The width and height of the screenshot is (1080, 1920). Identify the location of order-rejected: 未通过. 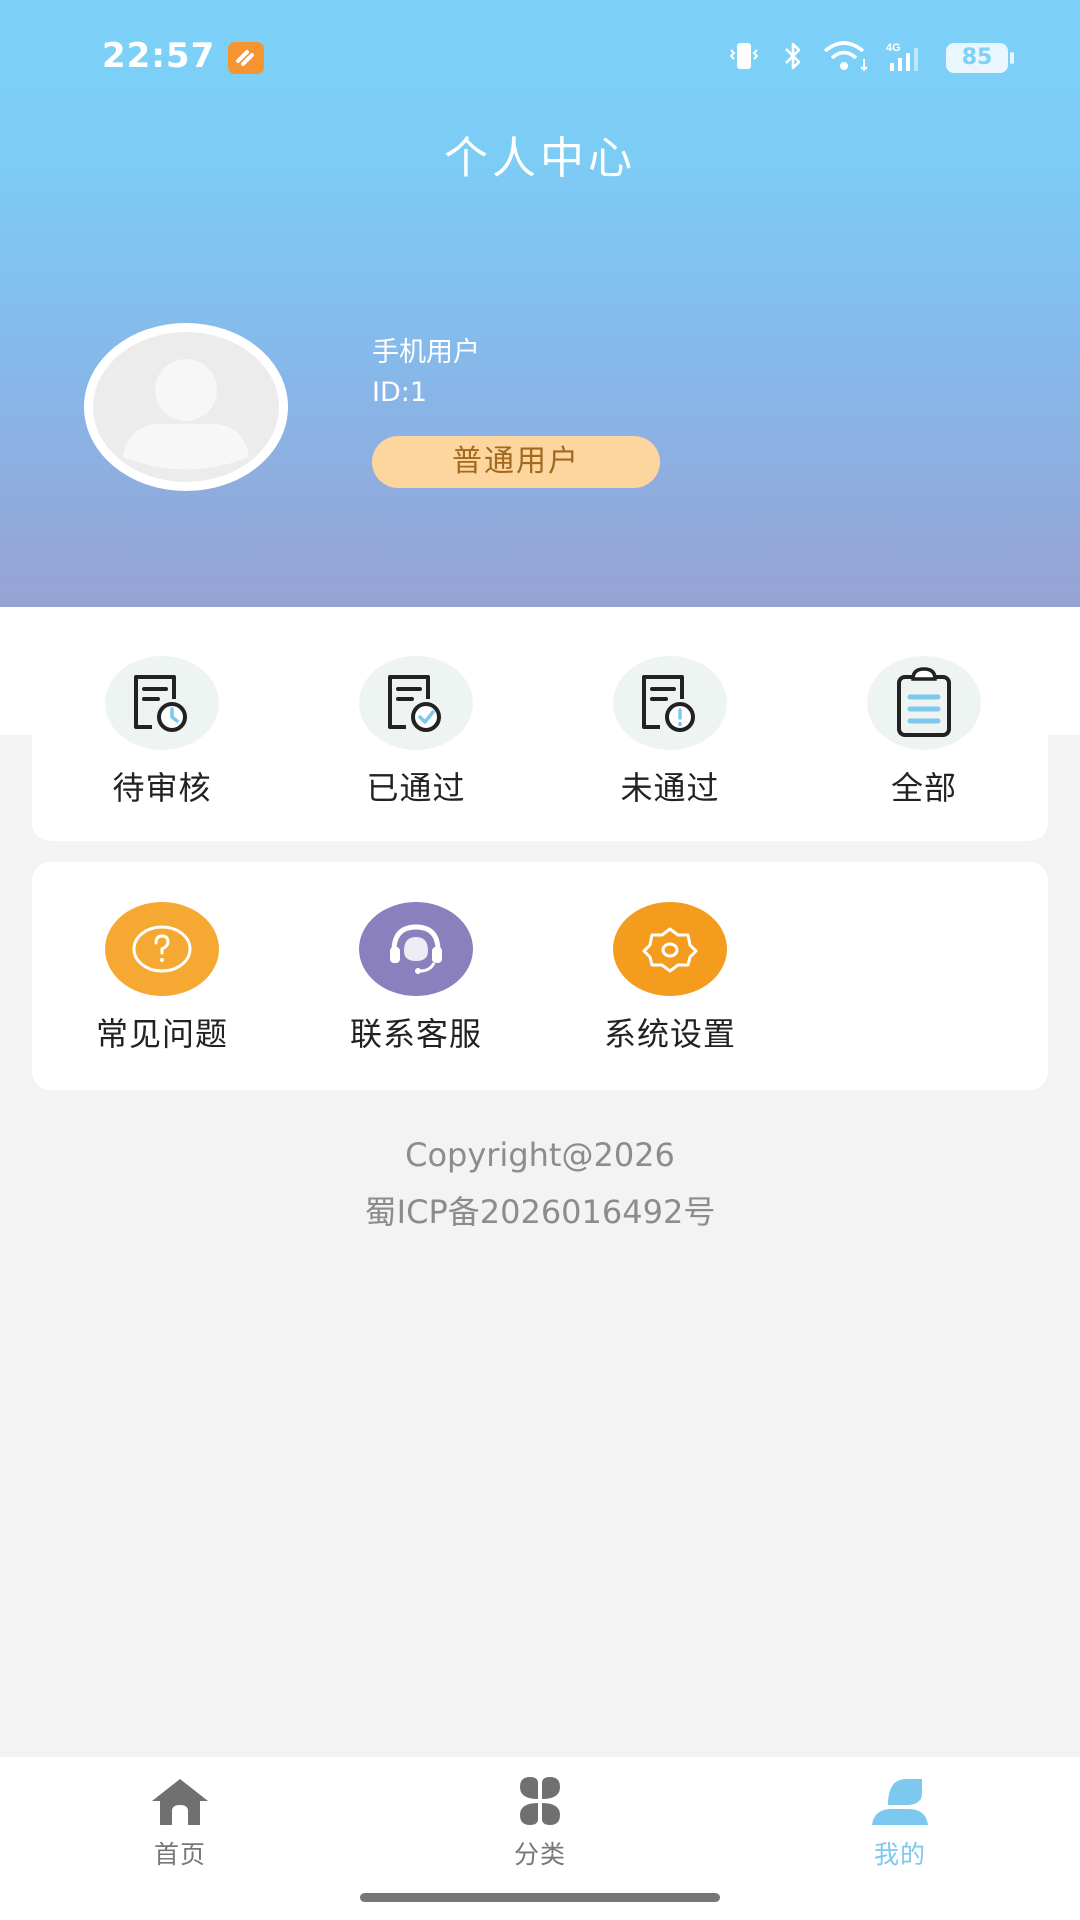
(670, 732).